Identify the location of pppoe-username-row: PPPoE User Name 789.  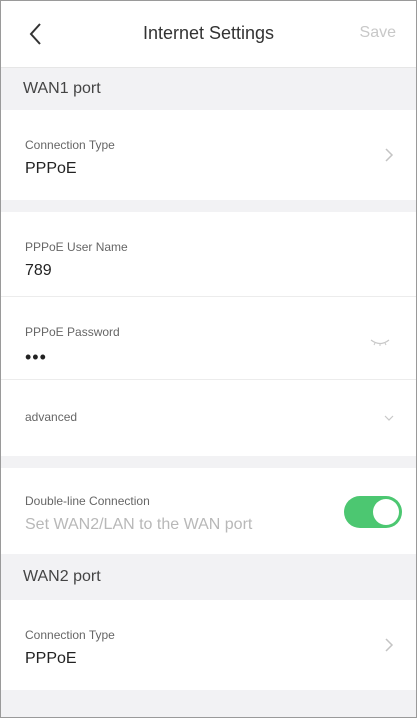
(208, 254).